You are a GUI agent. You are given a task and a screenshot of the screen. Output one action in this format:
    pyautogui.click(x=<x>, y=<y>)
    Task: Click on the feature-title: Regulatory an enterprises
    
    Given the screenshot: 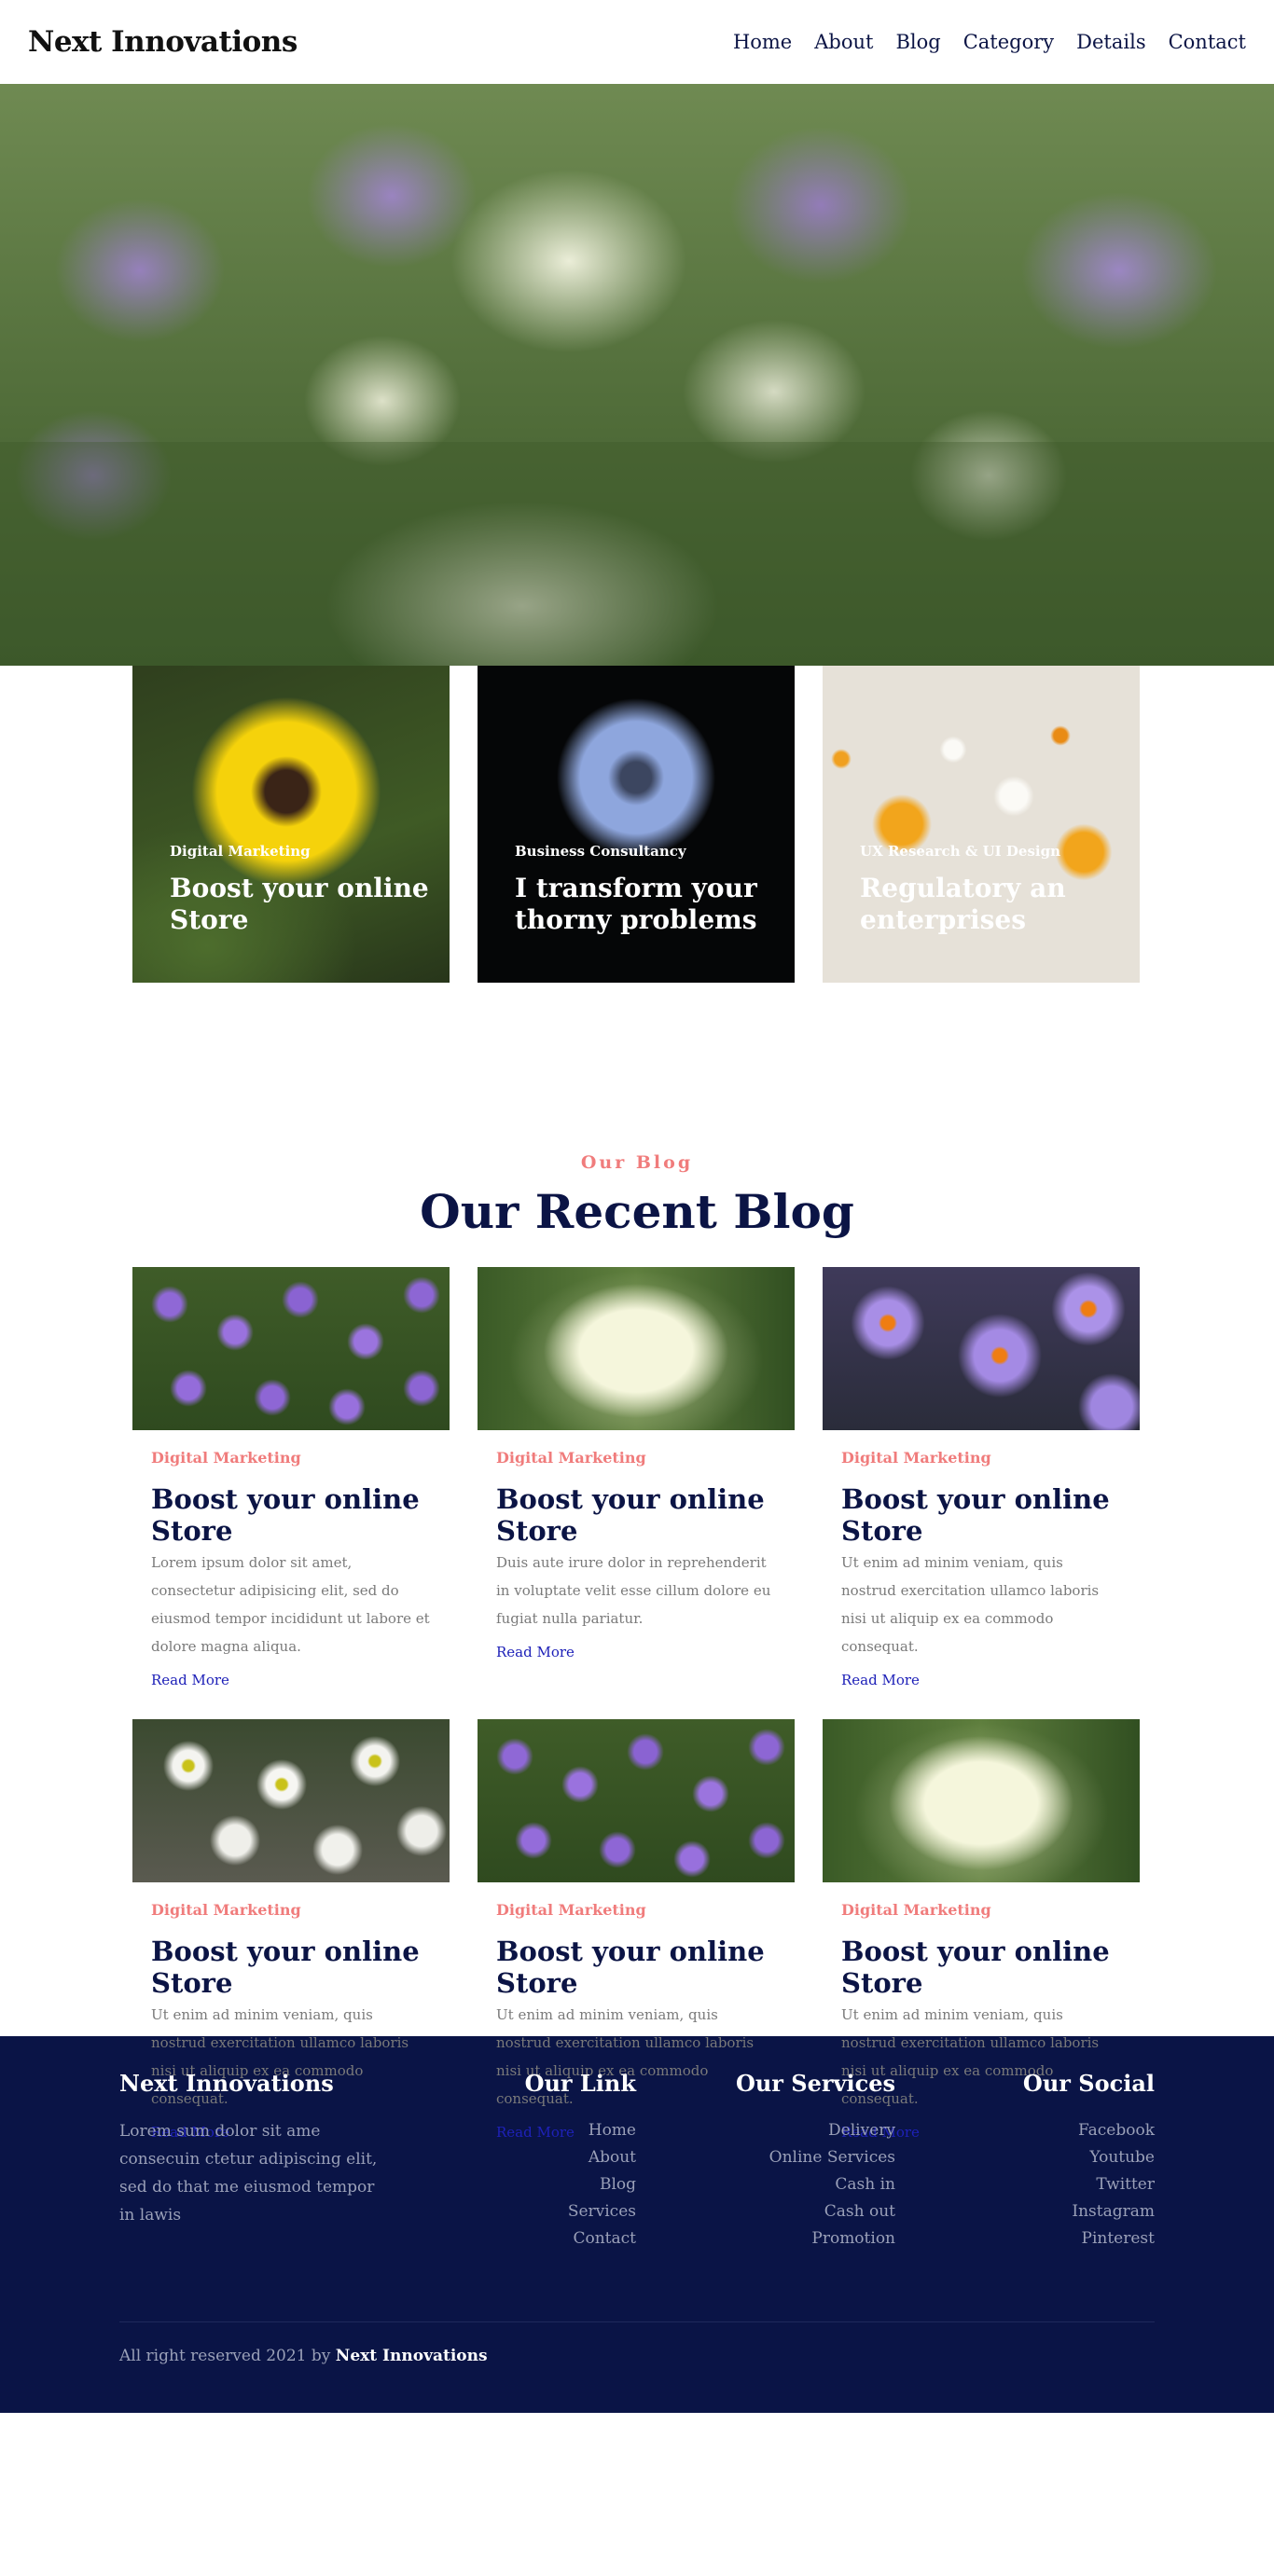 What is the action you would take?
    pyautogui.click(x=991, y=904)
    